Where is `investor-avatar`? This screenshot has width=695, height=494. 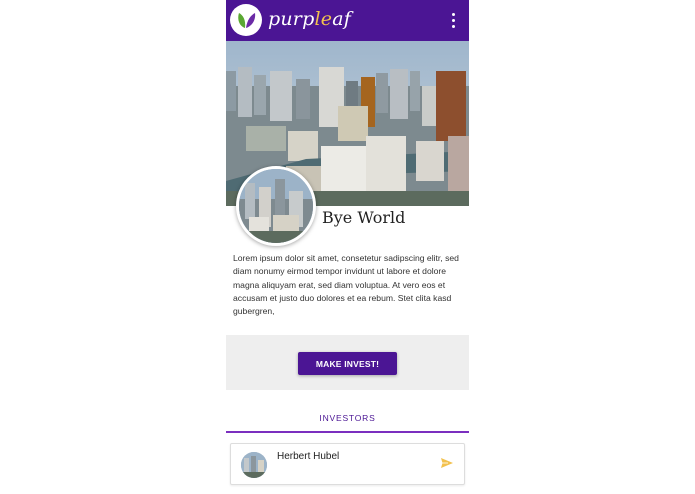
investor-avatar is located at coordinates (254, 465).